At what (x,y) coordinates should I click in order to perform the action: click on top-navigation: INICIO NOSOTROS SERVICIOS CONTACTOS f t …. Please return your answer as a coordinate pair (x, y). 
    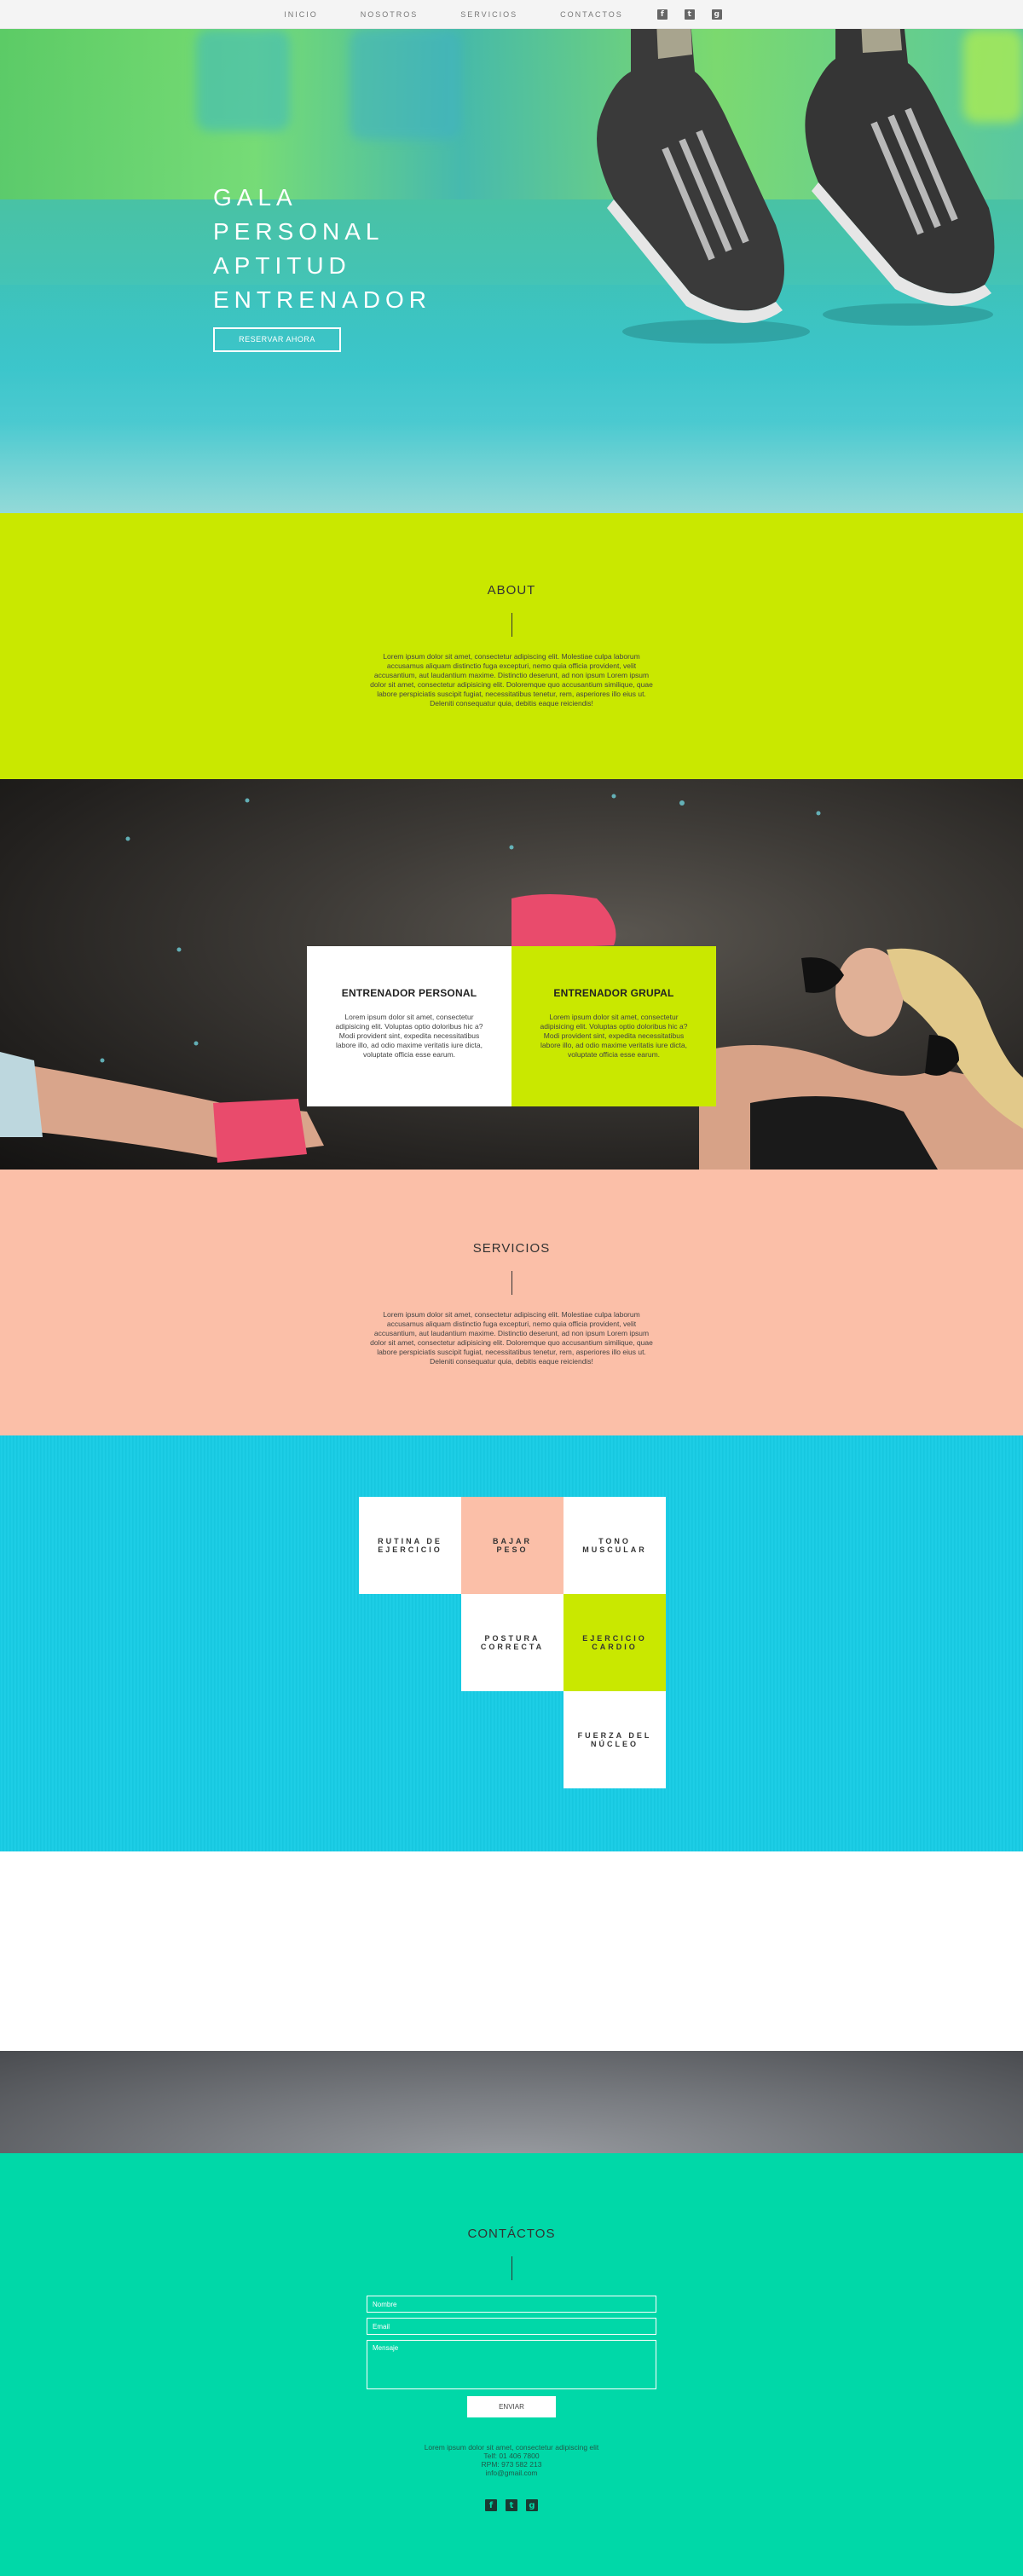
    Looking at the image, I should click on (511, 14).